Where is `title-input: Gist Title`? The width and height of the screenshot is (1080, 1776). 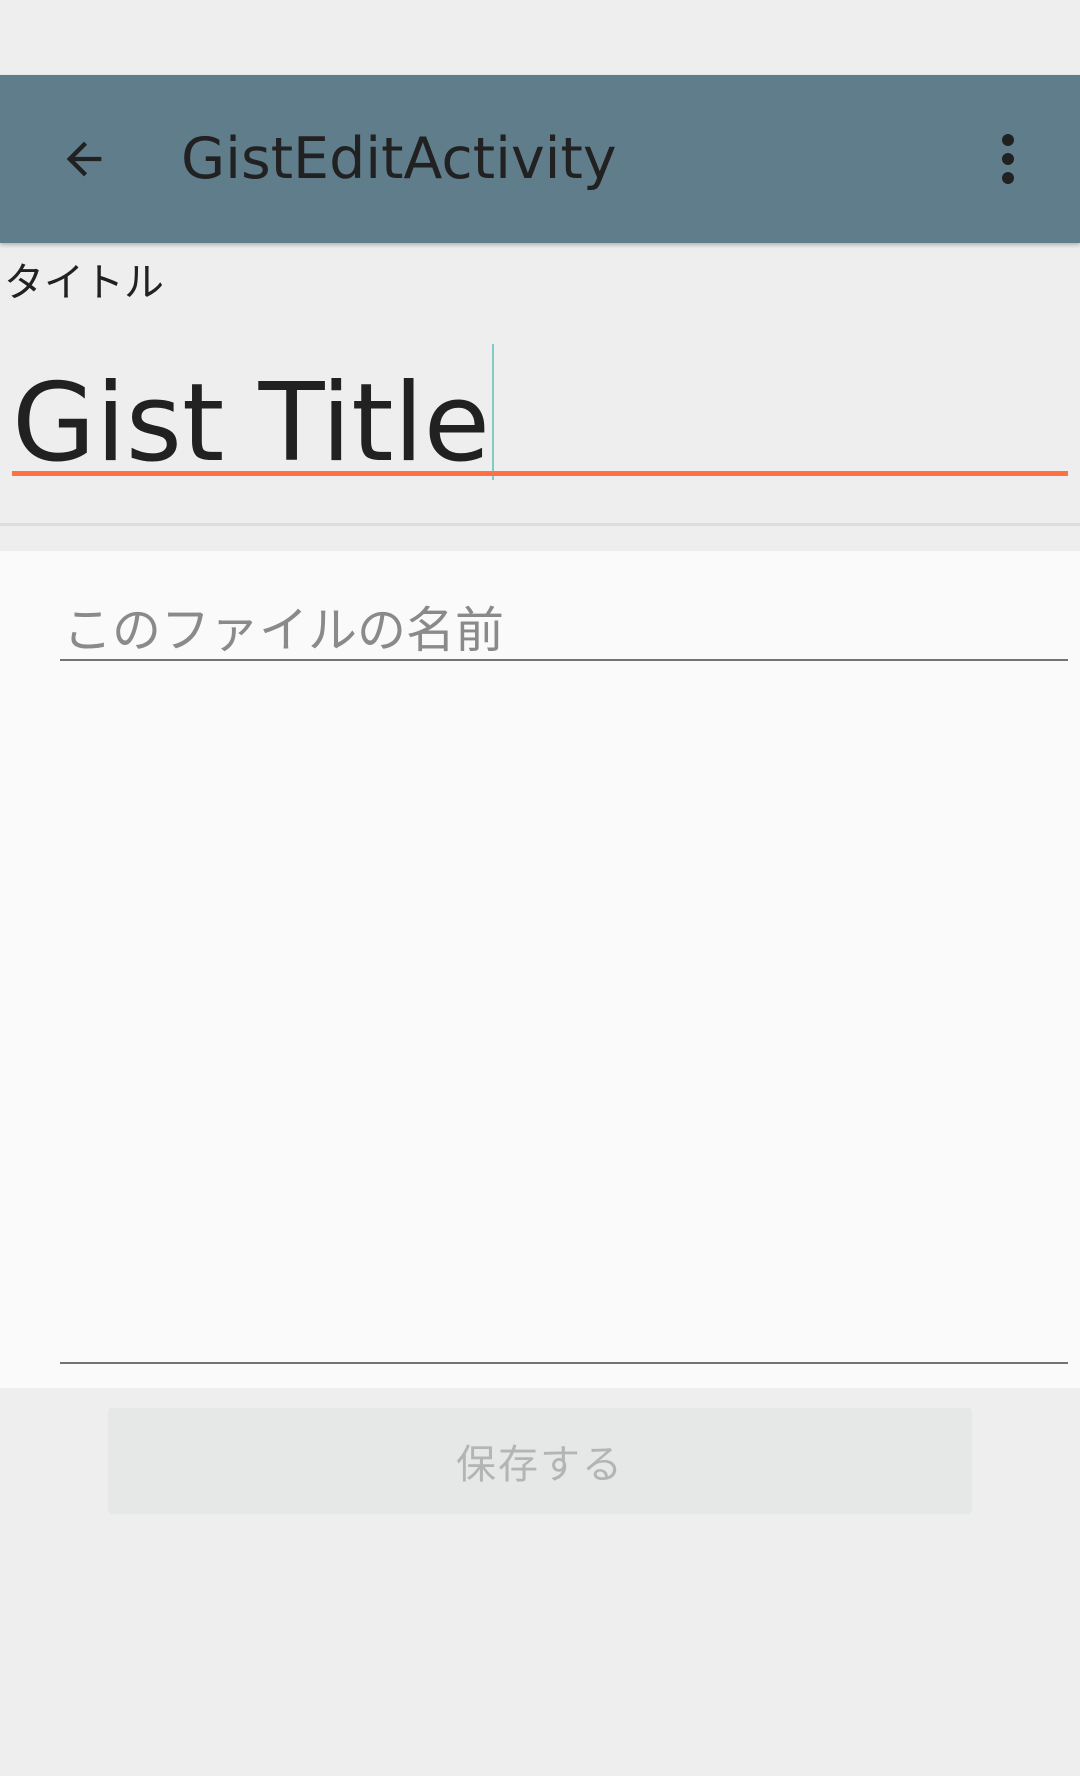
title-input: Gist Title is located at coordinates (540, 406).